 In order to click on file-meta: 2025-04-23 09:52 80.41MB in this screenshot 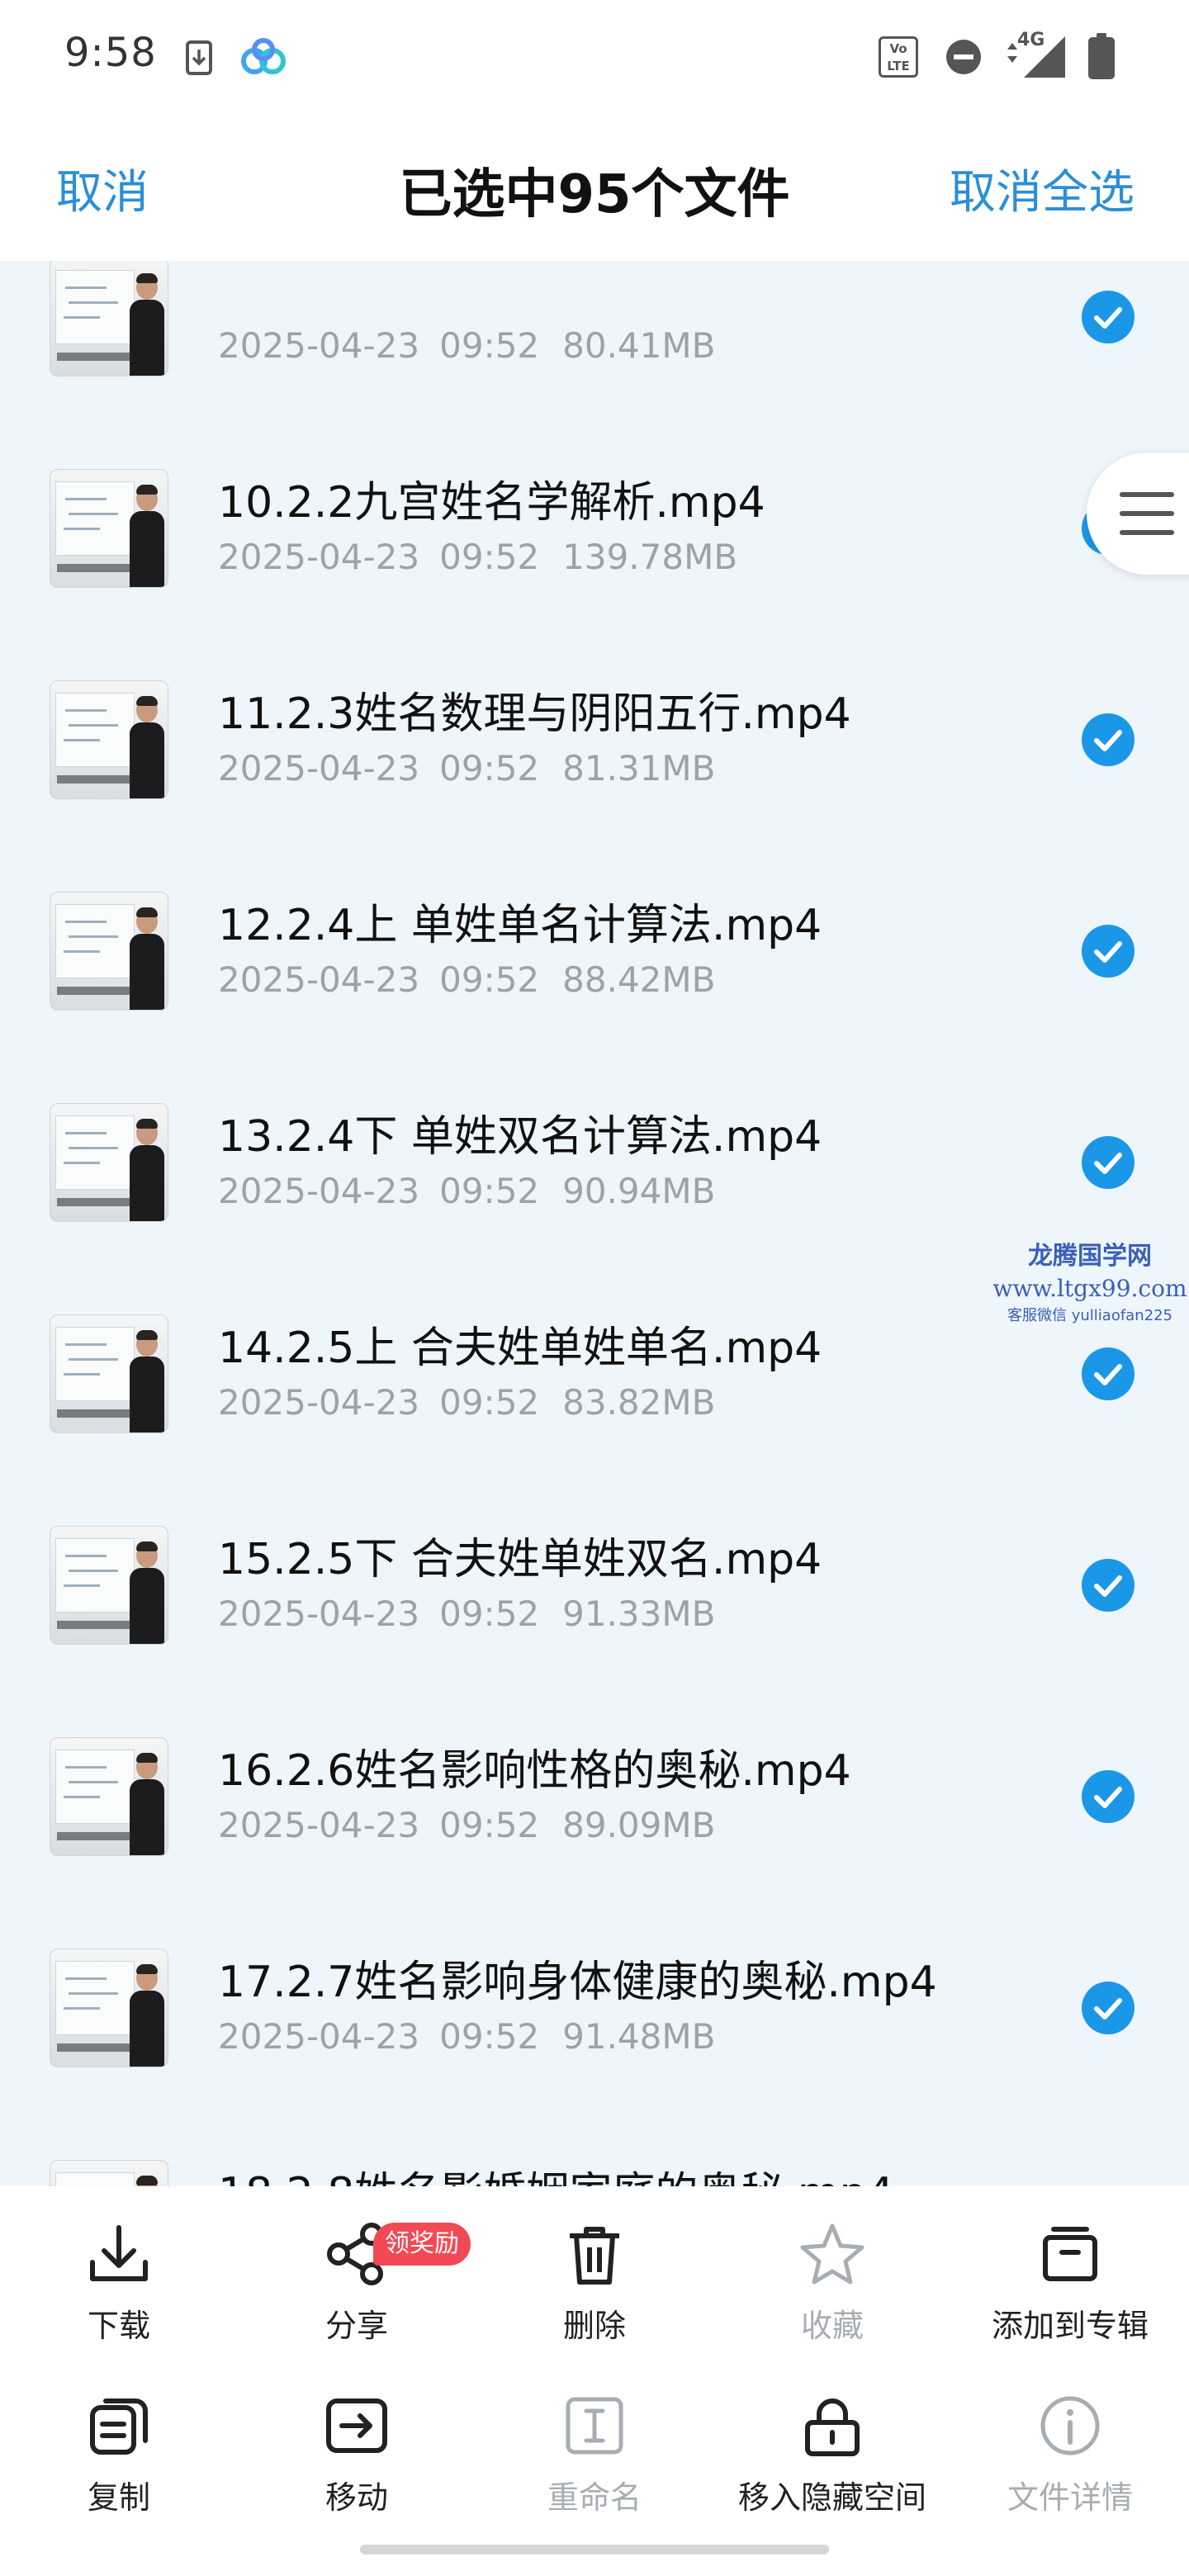, I will do `click(466, 345)`.